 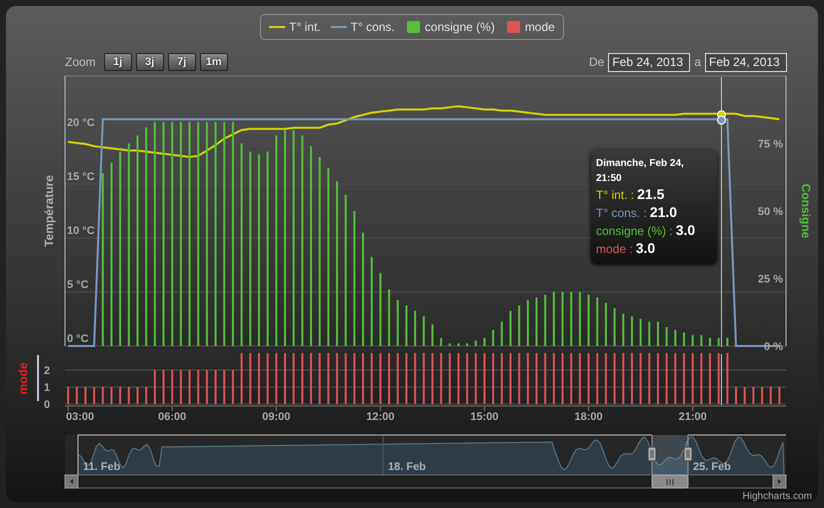 What do you see at coordinates (779, 481) in the screenshot?
I see `scroll-right-button` at bounding box center [779, 481].